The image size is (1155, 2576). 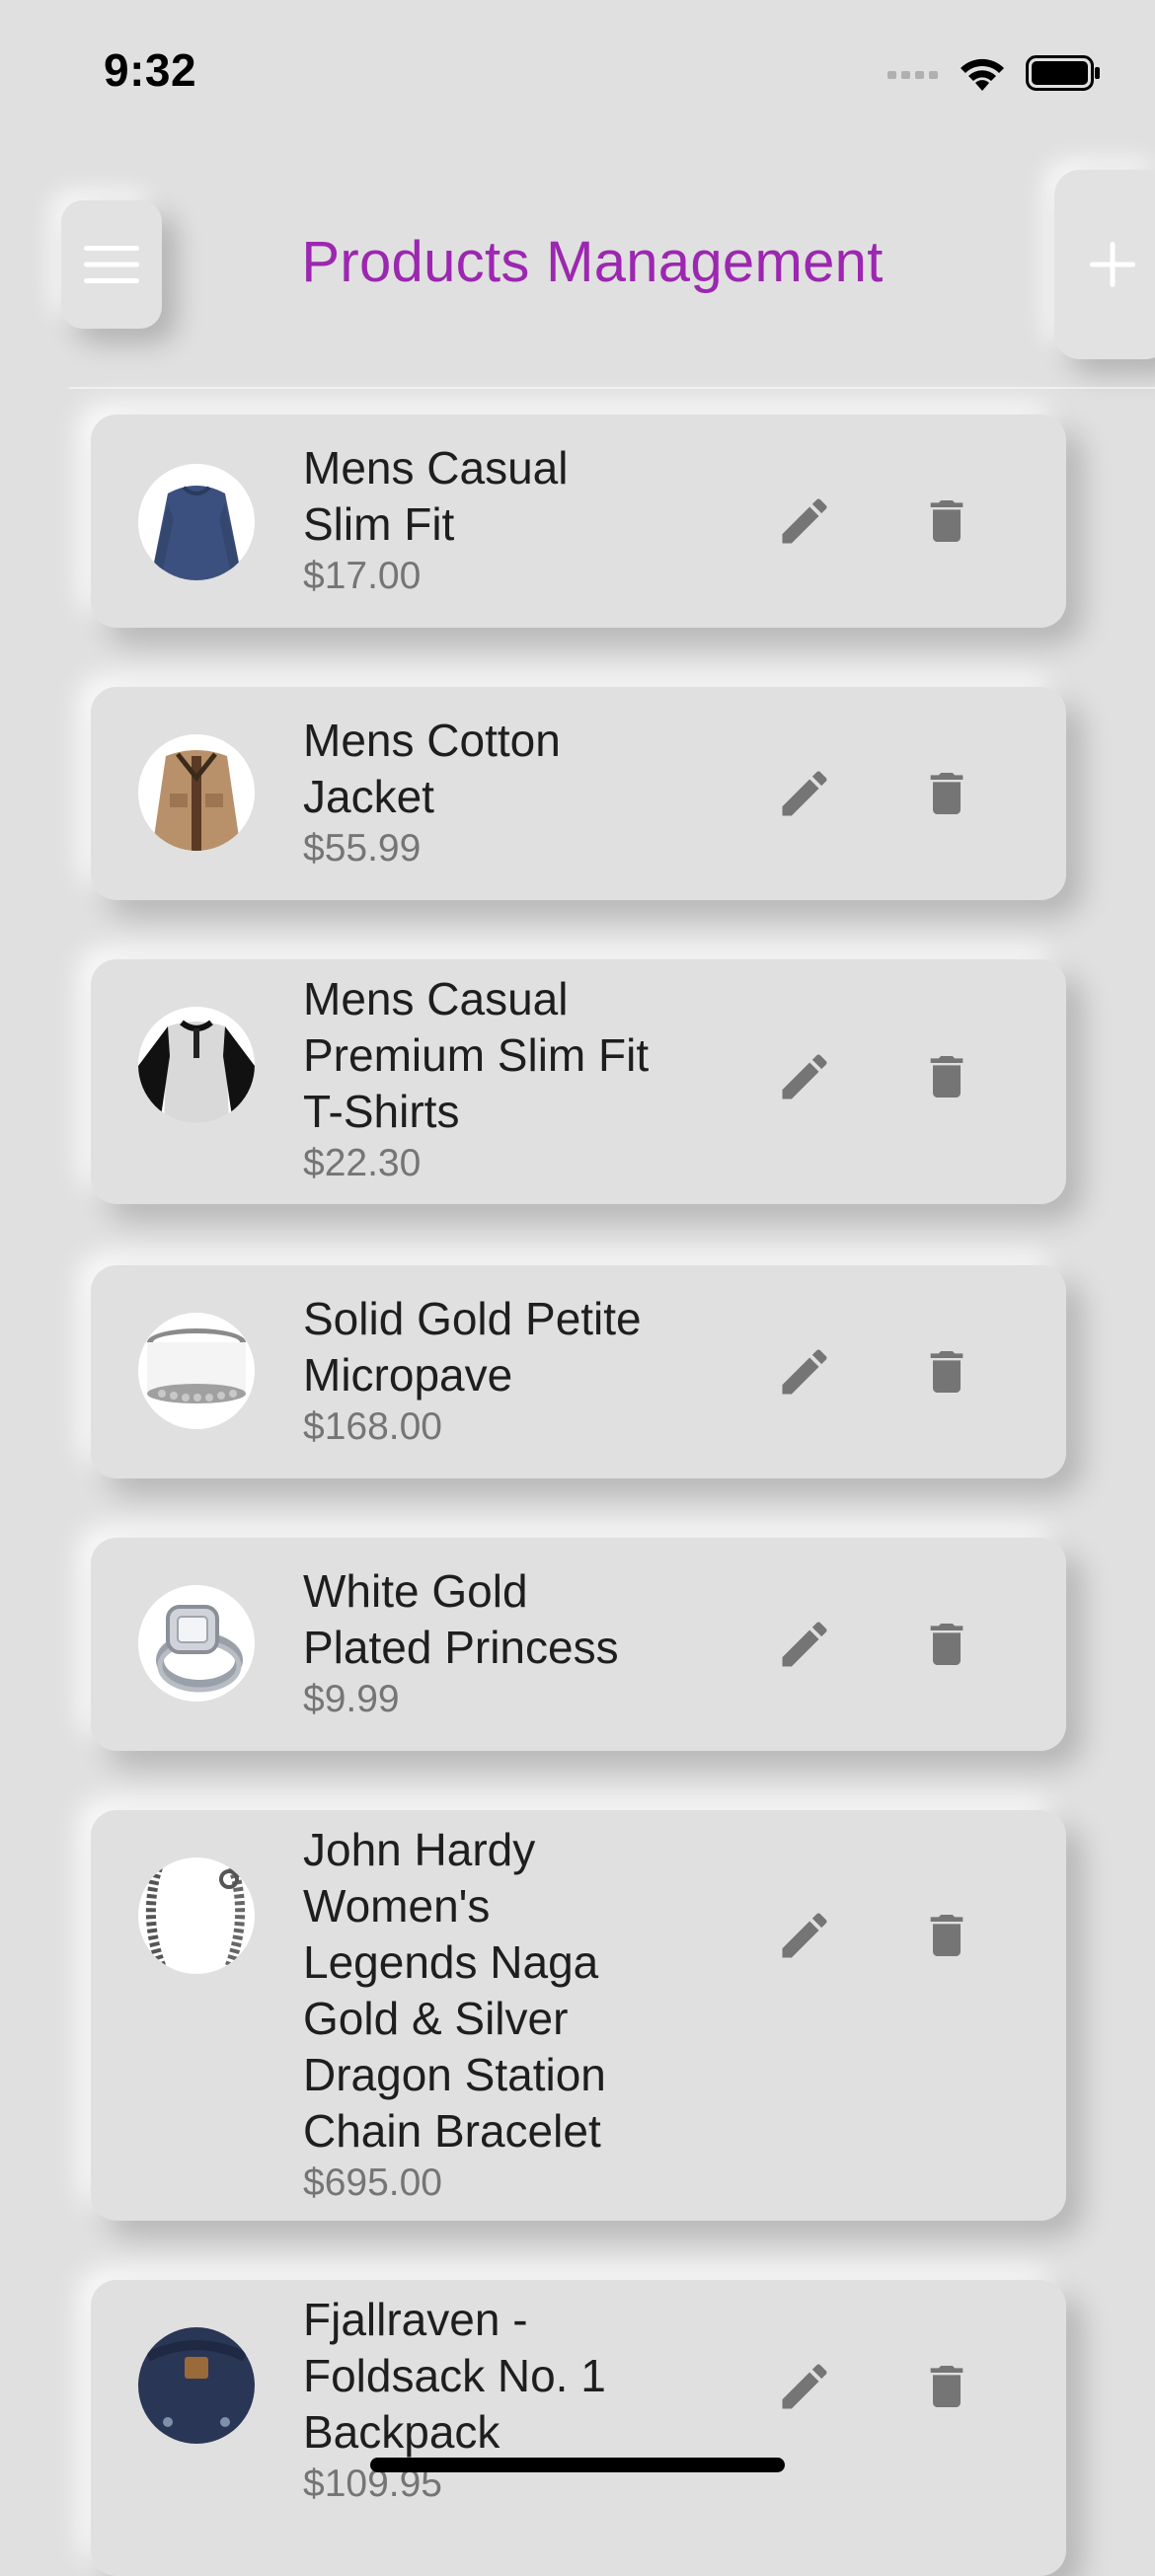 I want to click on product-text: Mens Casual Slim Fit $17.00, so click(x=510, y=520).